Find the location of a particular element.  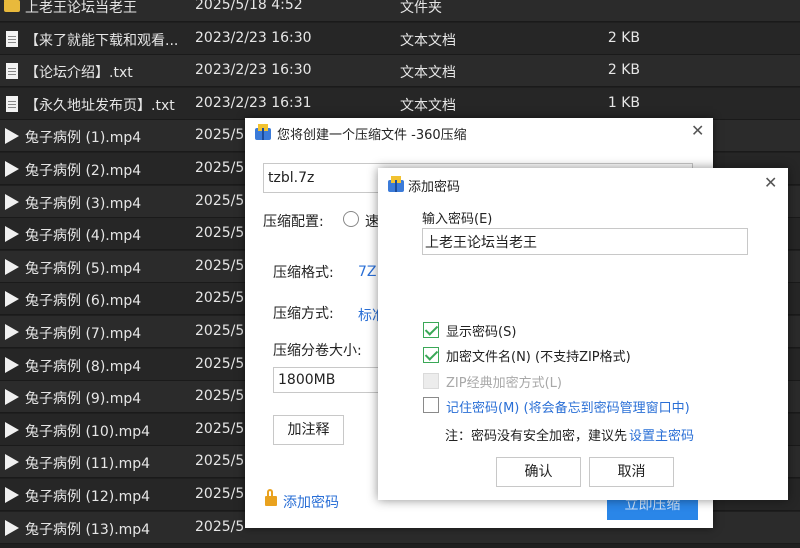

password-dialog-titlebar: 添加密码 ✕ is located at coordinates (583, 183).